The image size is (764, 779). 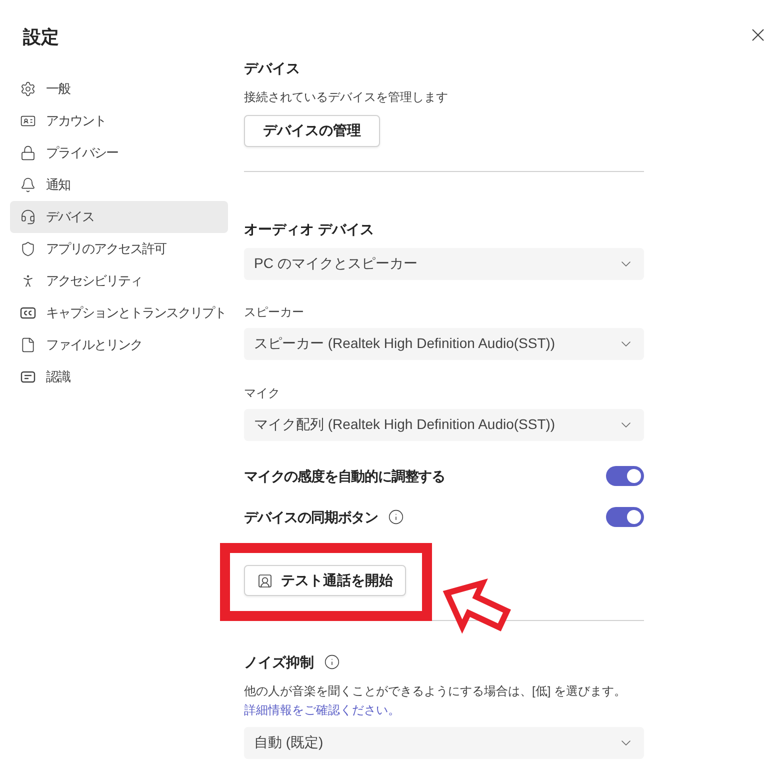 What do you see at coordinates (325, 580) in the screenshot?
I see `test-call-button: テスト通話を開始` at bounding box center [325, 580].